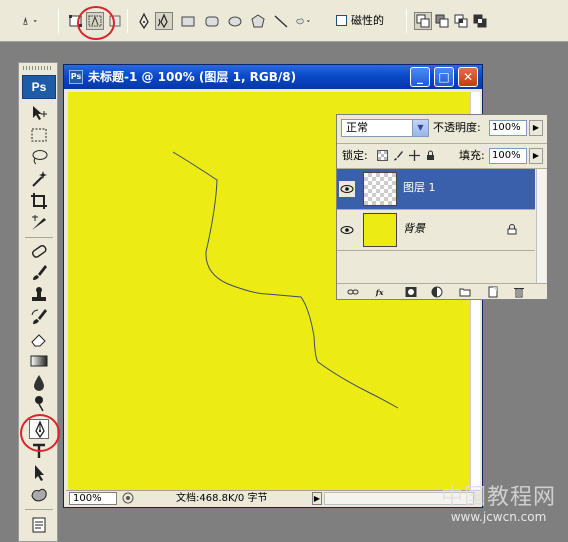  I want to click on pen-preset-icon, so click(36, 21).